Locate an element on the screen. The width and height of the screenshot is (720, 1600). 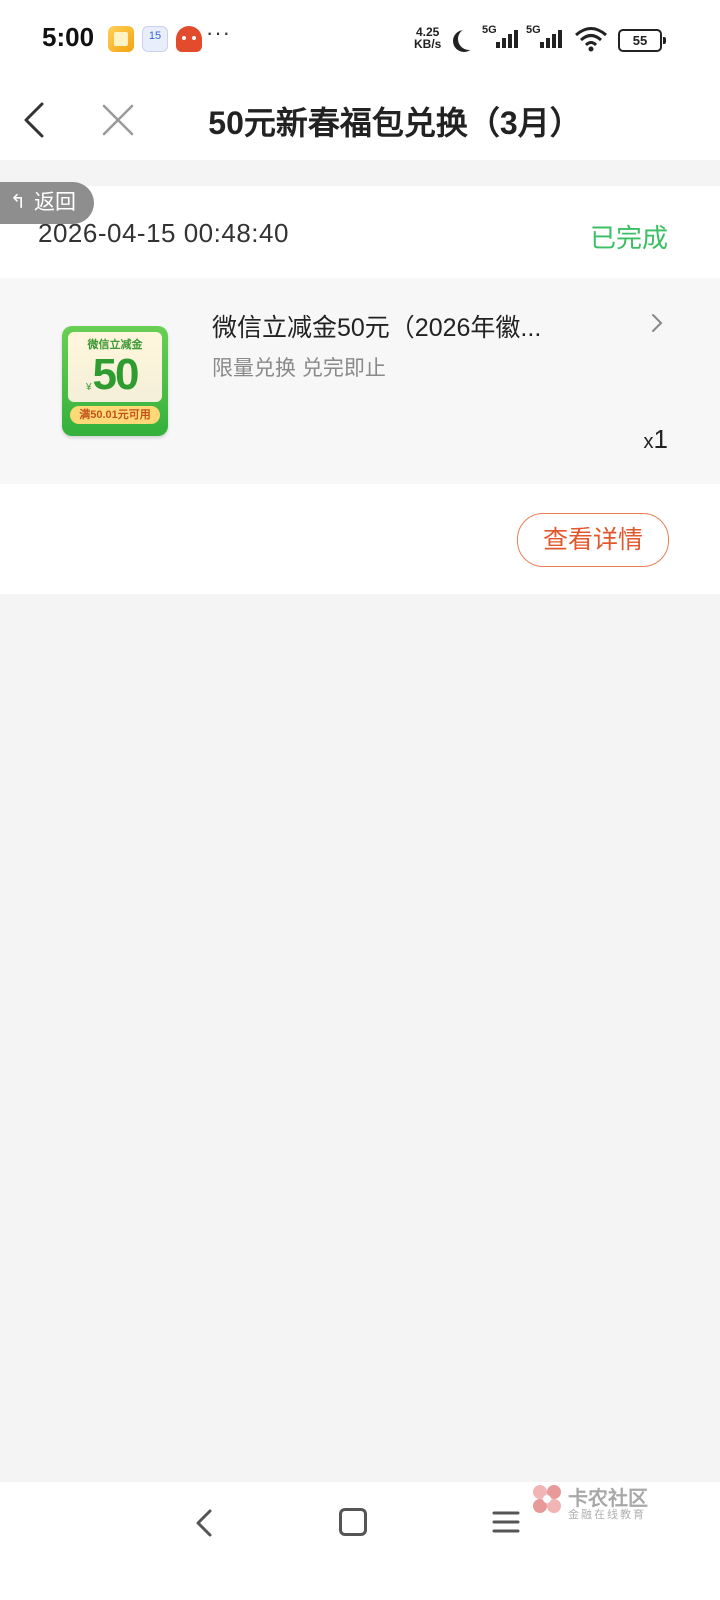
more-notifications-icon: ··· is located at coordinates (218, 32).